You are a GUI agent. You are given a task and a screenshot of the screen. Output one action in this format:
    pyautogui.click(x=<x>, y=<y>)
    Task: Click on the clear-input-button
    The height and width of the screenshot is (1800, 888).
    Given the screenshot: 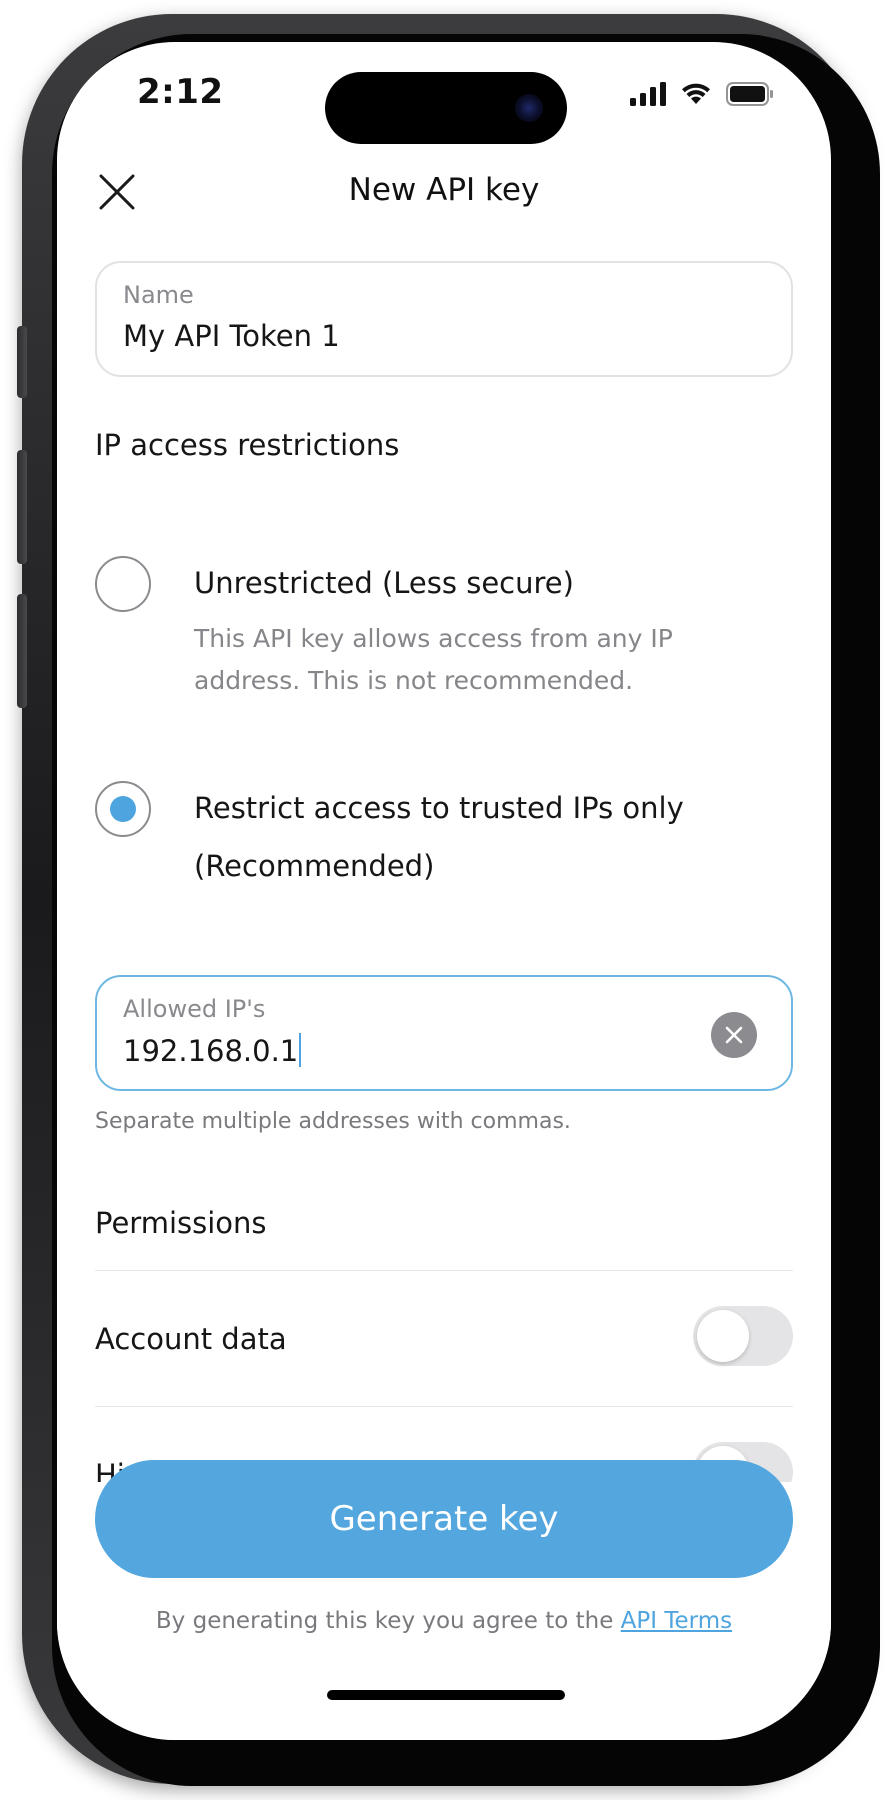 What is the action you would take?
    pyautogui.click(x=734, y=1035)
    